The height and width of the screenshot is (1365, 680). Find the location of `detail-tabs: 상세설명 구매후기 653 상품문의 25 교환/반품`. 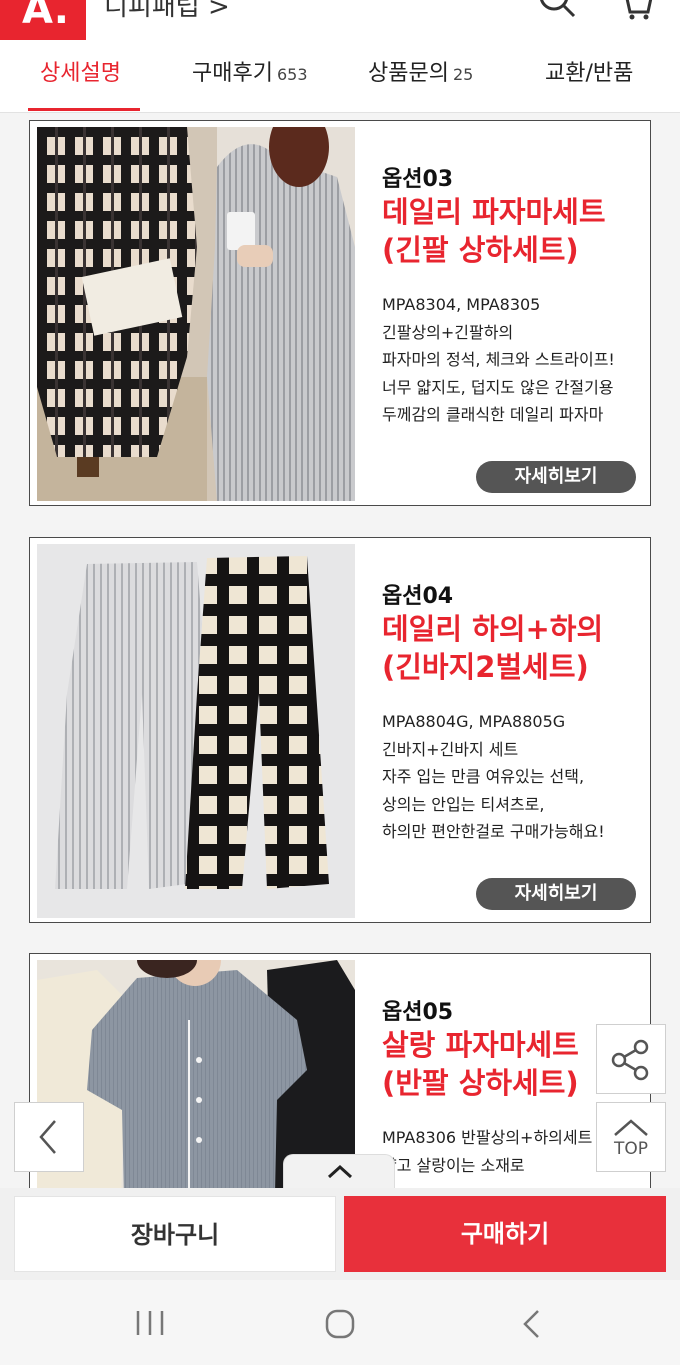

detail-tabs: 상세설명 구매후기 653 상품문의 25 교환/반품 is located at coordinates (340, 76).